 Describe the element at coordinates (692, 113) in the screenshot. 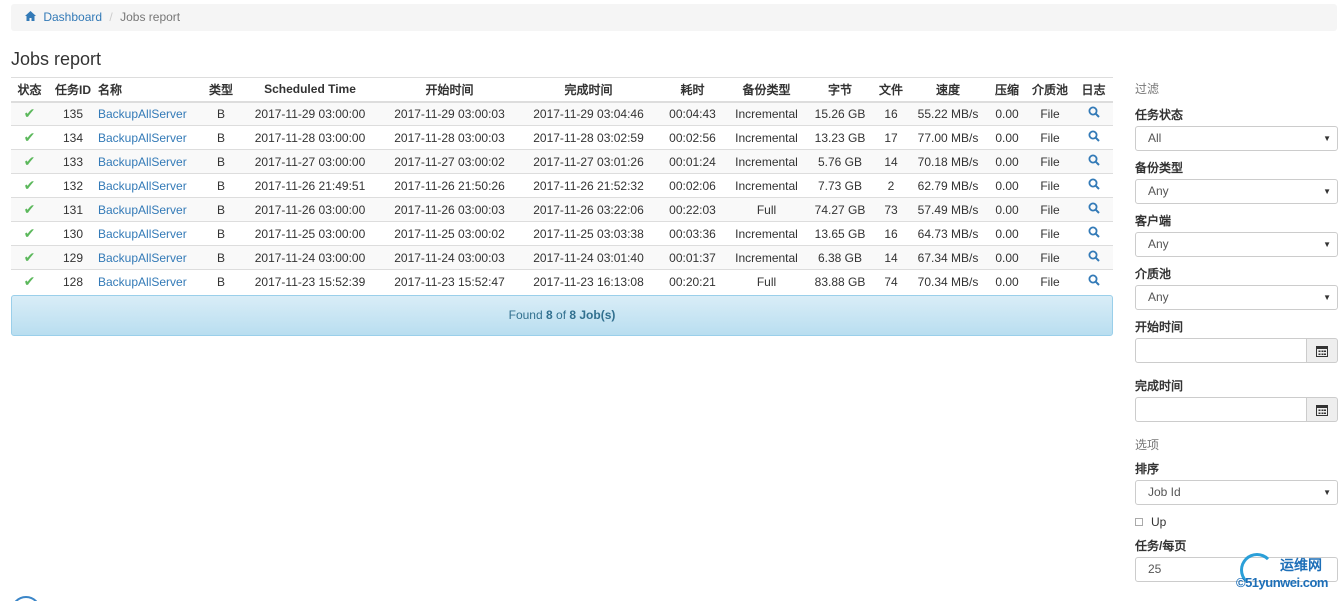

I see `cell-duration: 00:04:43` at that location.